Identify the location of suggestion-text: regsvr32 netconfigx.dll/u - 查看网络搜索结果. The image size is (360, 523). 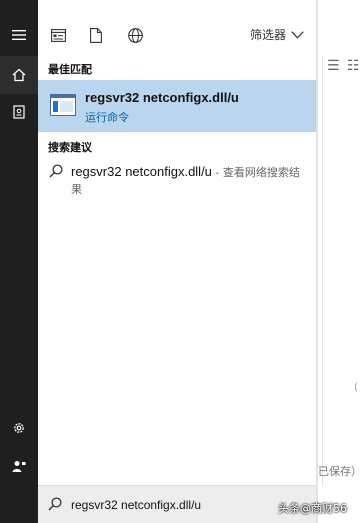
(190, 180).